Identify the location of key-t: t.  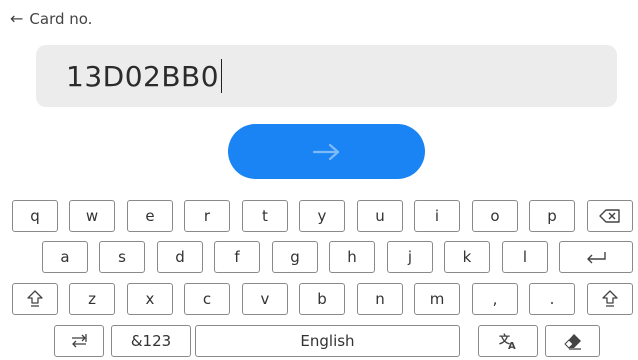
(265, 216).